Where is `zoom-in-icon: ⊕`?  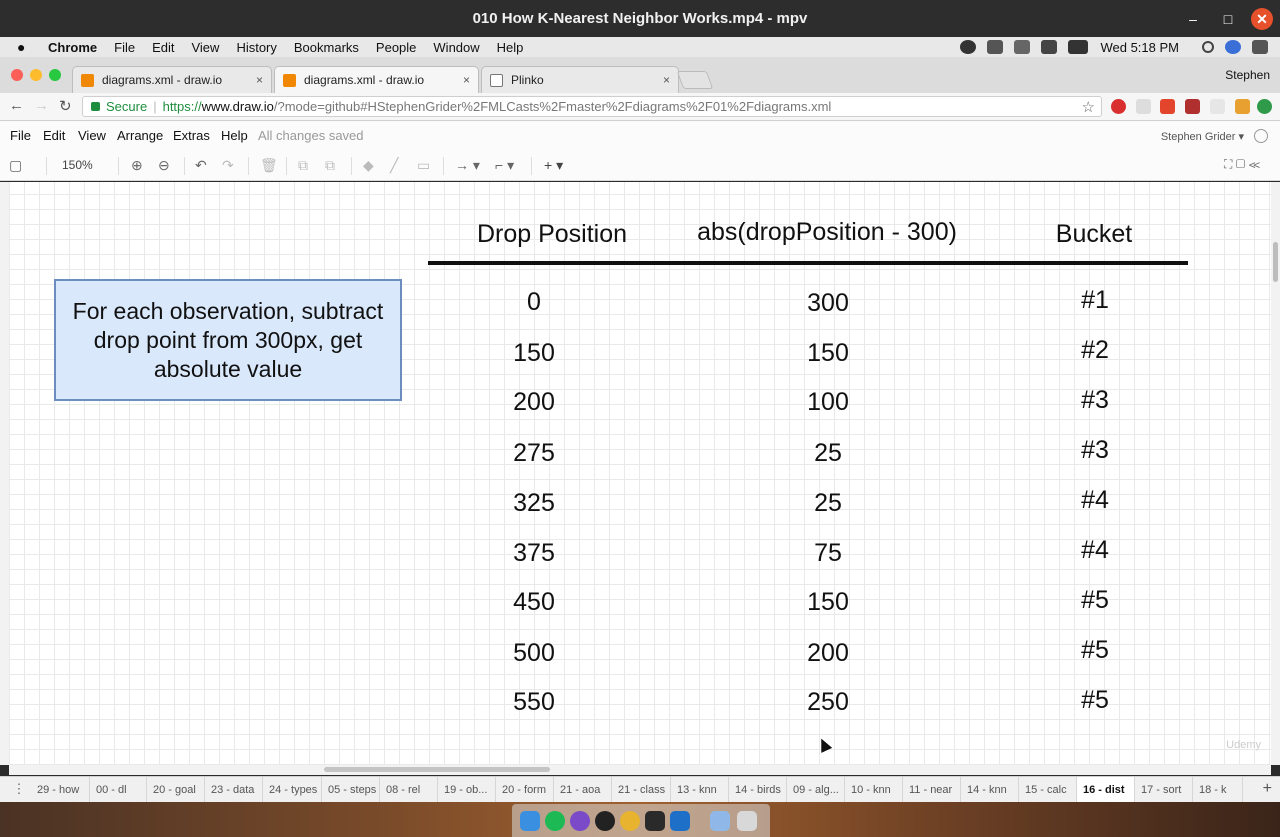
zoom-in-icon: ⊕ is located at coordinates (137, 165).